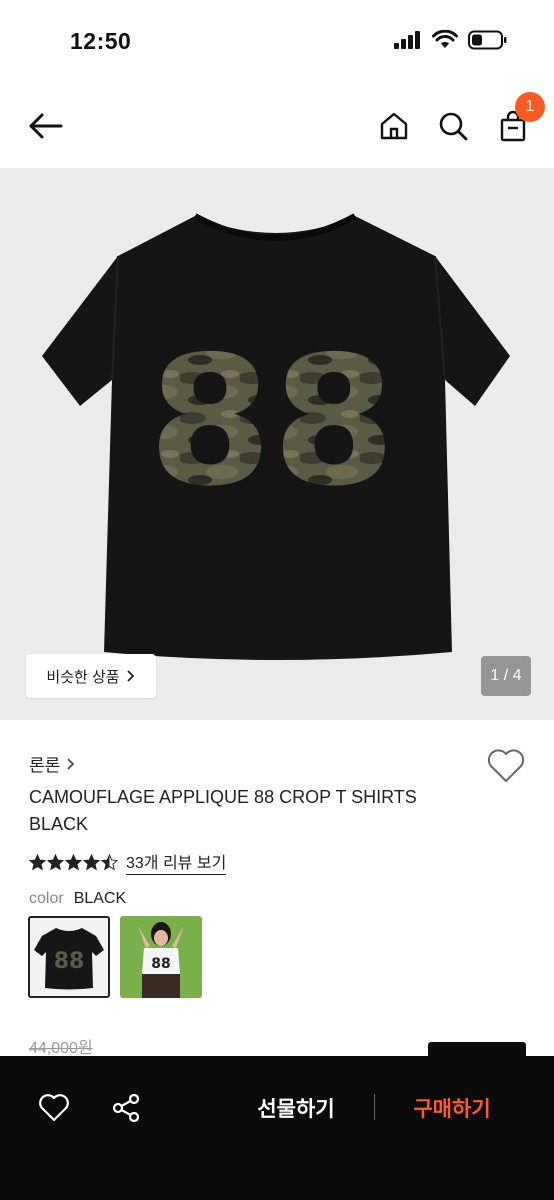 The height and width of the screenshot is (1200, 554). I want to click on cart-button: 1, so click(519, 119).